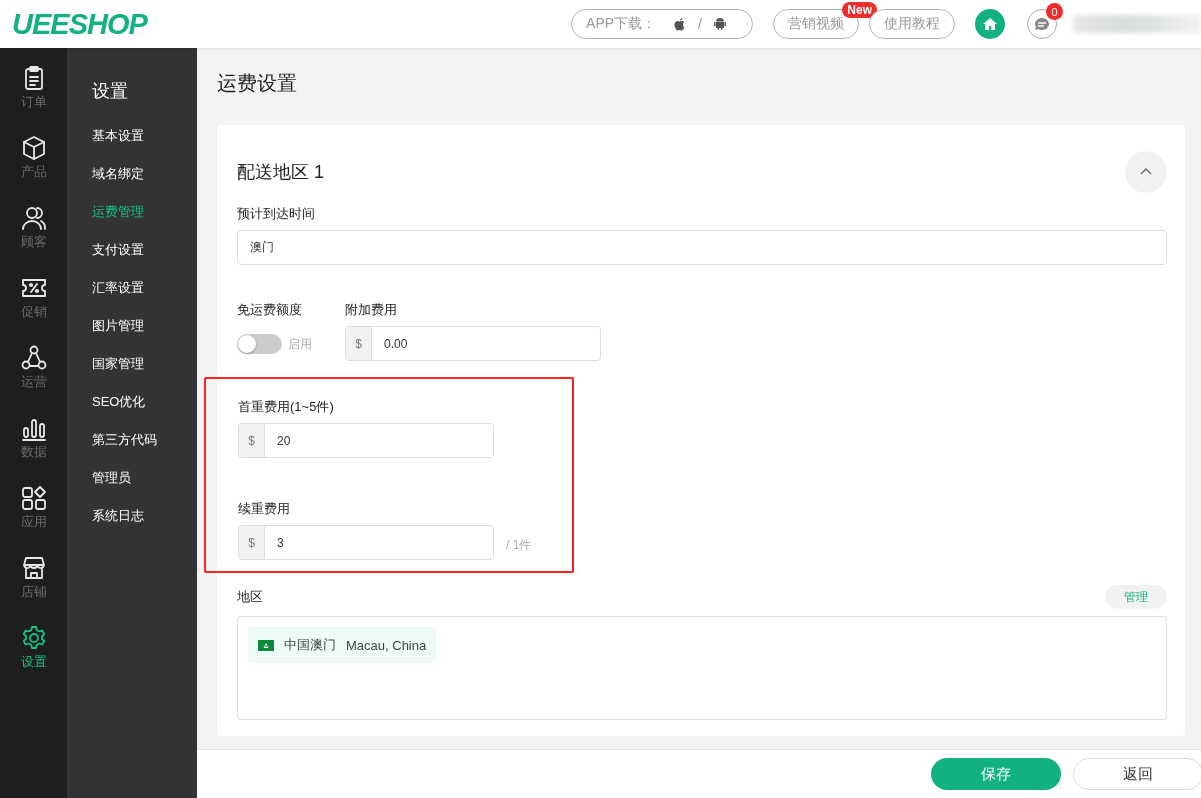 The image size is (1201, 798). What do you see at coordinates (386, 645) in the screenshot?
I see `region-english-name: Macau, China` at bounding box center [386, 645].